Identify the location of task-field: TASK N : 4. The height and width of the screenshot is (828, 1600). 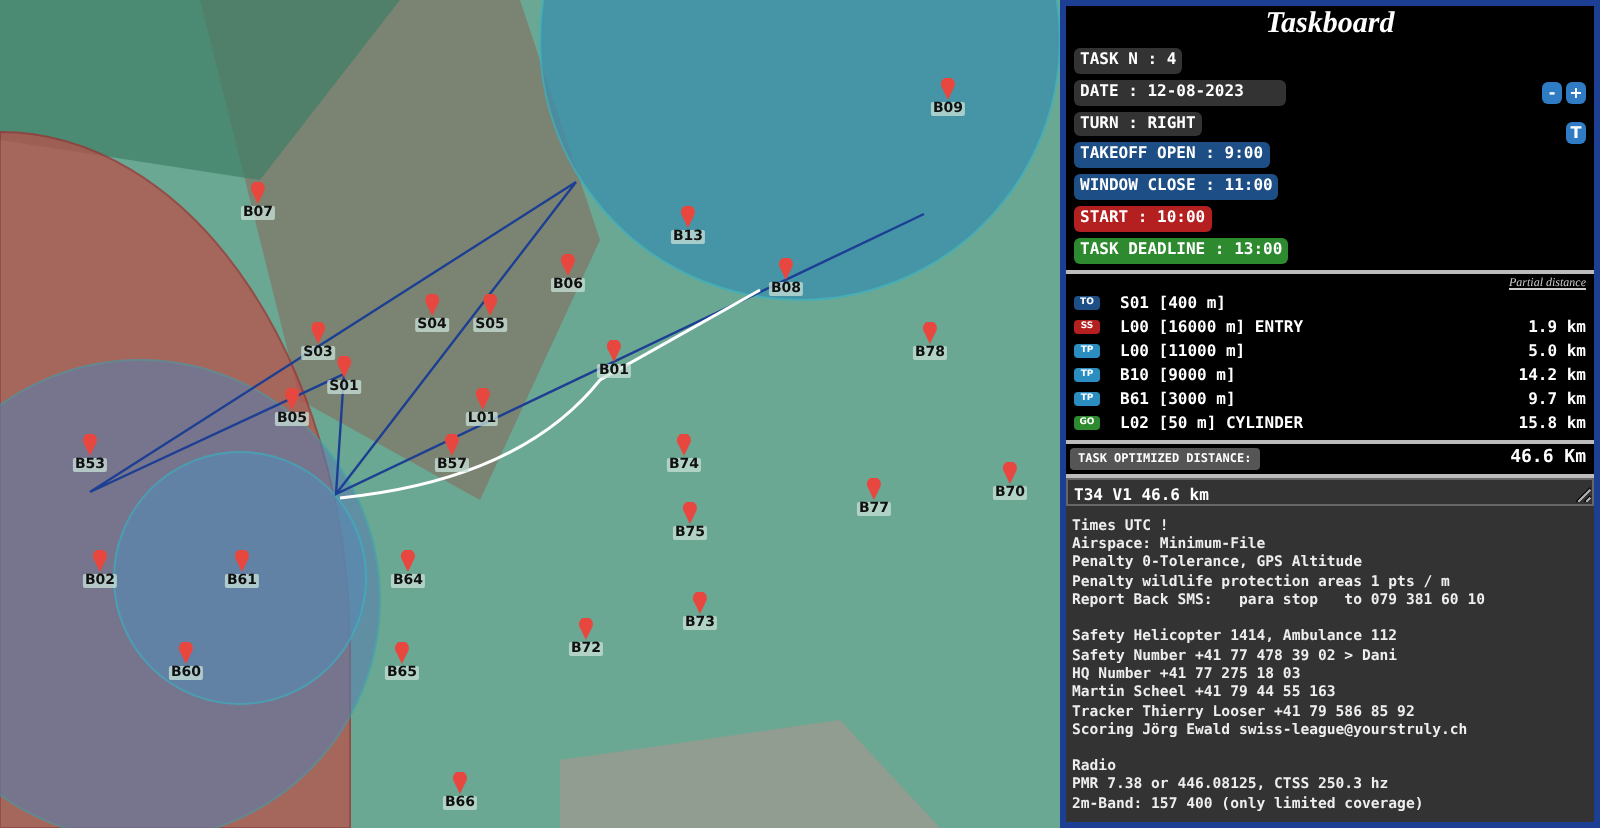
(1128, 61).